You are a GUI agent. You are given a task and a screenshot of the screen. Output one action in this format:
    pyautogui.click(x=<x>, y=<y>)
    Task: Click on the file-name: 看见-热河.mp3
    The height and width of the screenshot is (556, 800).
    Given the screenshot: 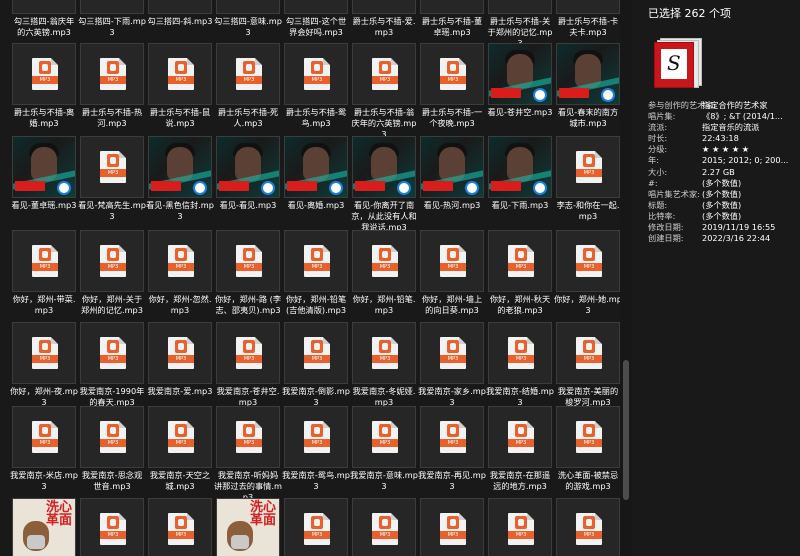 What is the action you would take?
    pyautogui.click(x=452, y=205)
    